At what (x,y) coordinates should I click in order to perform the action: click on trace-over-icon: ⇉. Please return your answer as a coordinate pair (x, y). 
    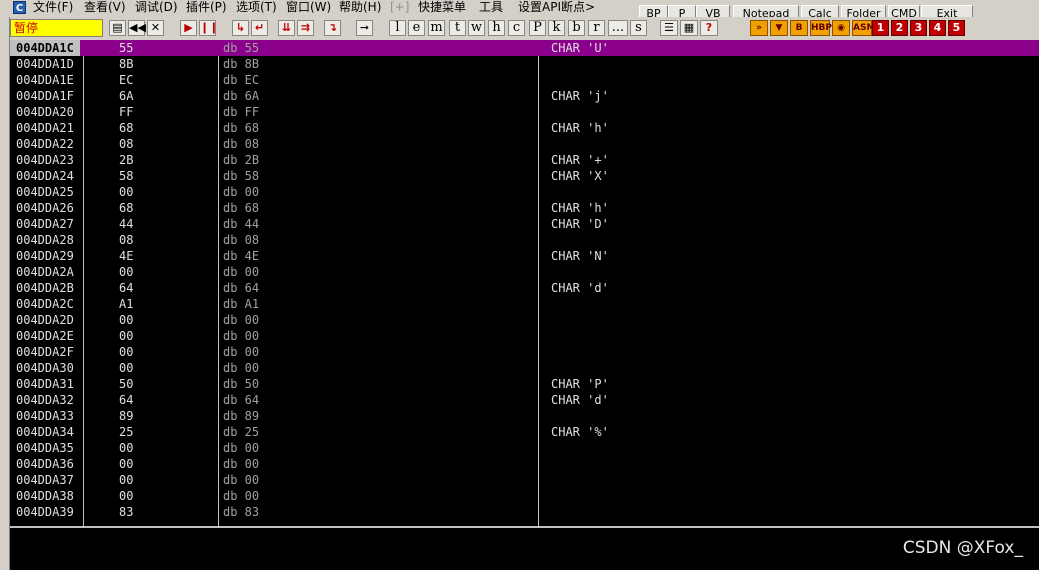
    Looking at the image, I should click on (305, 28).